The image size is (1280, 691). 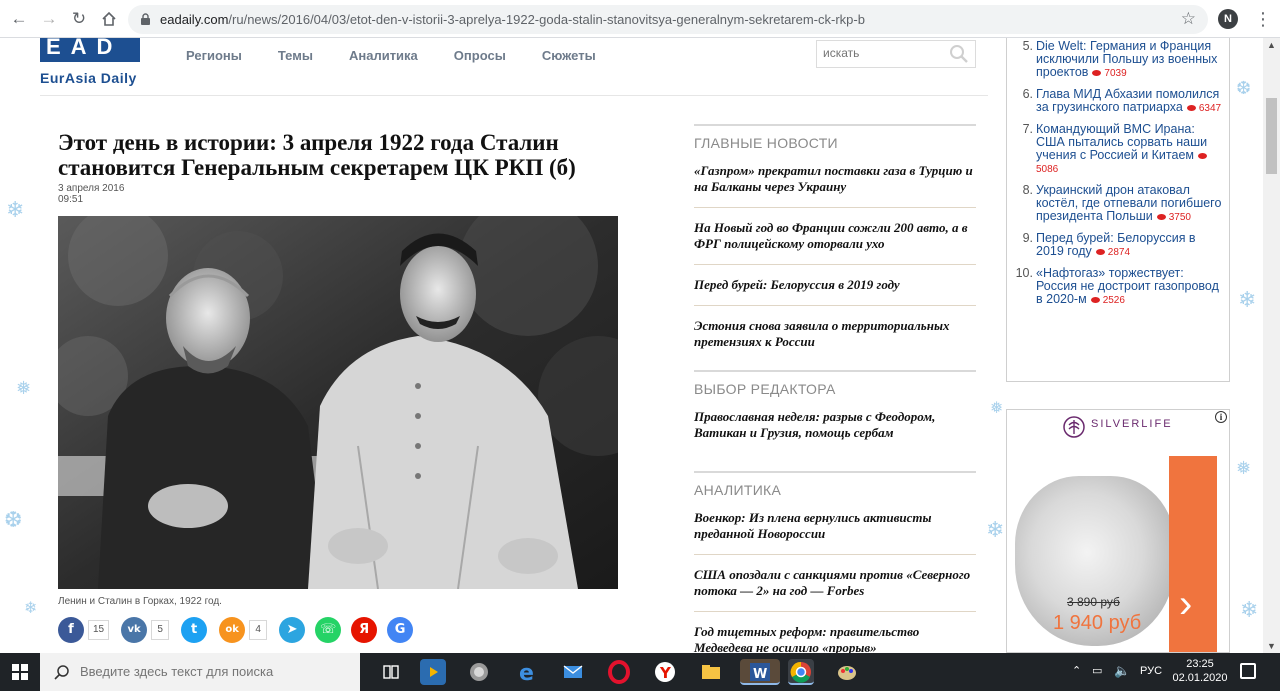 I want to click on mail-icon, so click(x=573, y=672).